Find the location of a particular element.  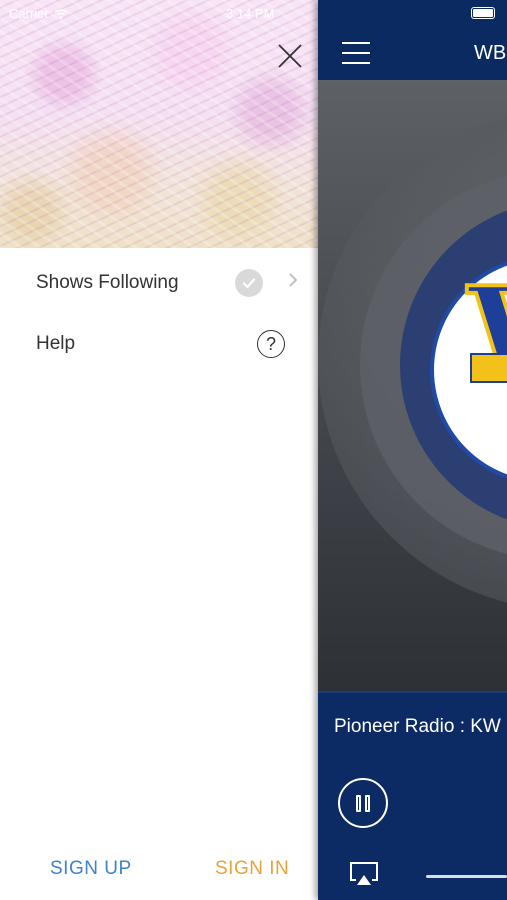

status-bar-time: 3:14 PM is located at coordinates (250, 13).